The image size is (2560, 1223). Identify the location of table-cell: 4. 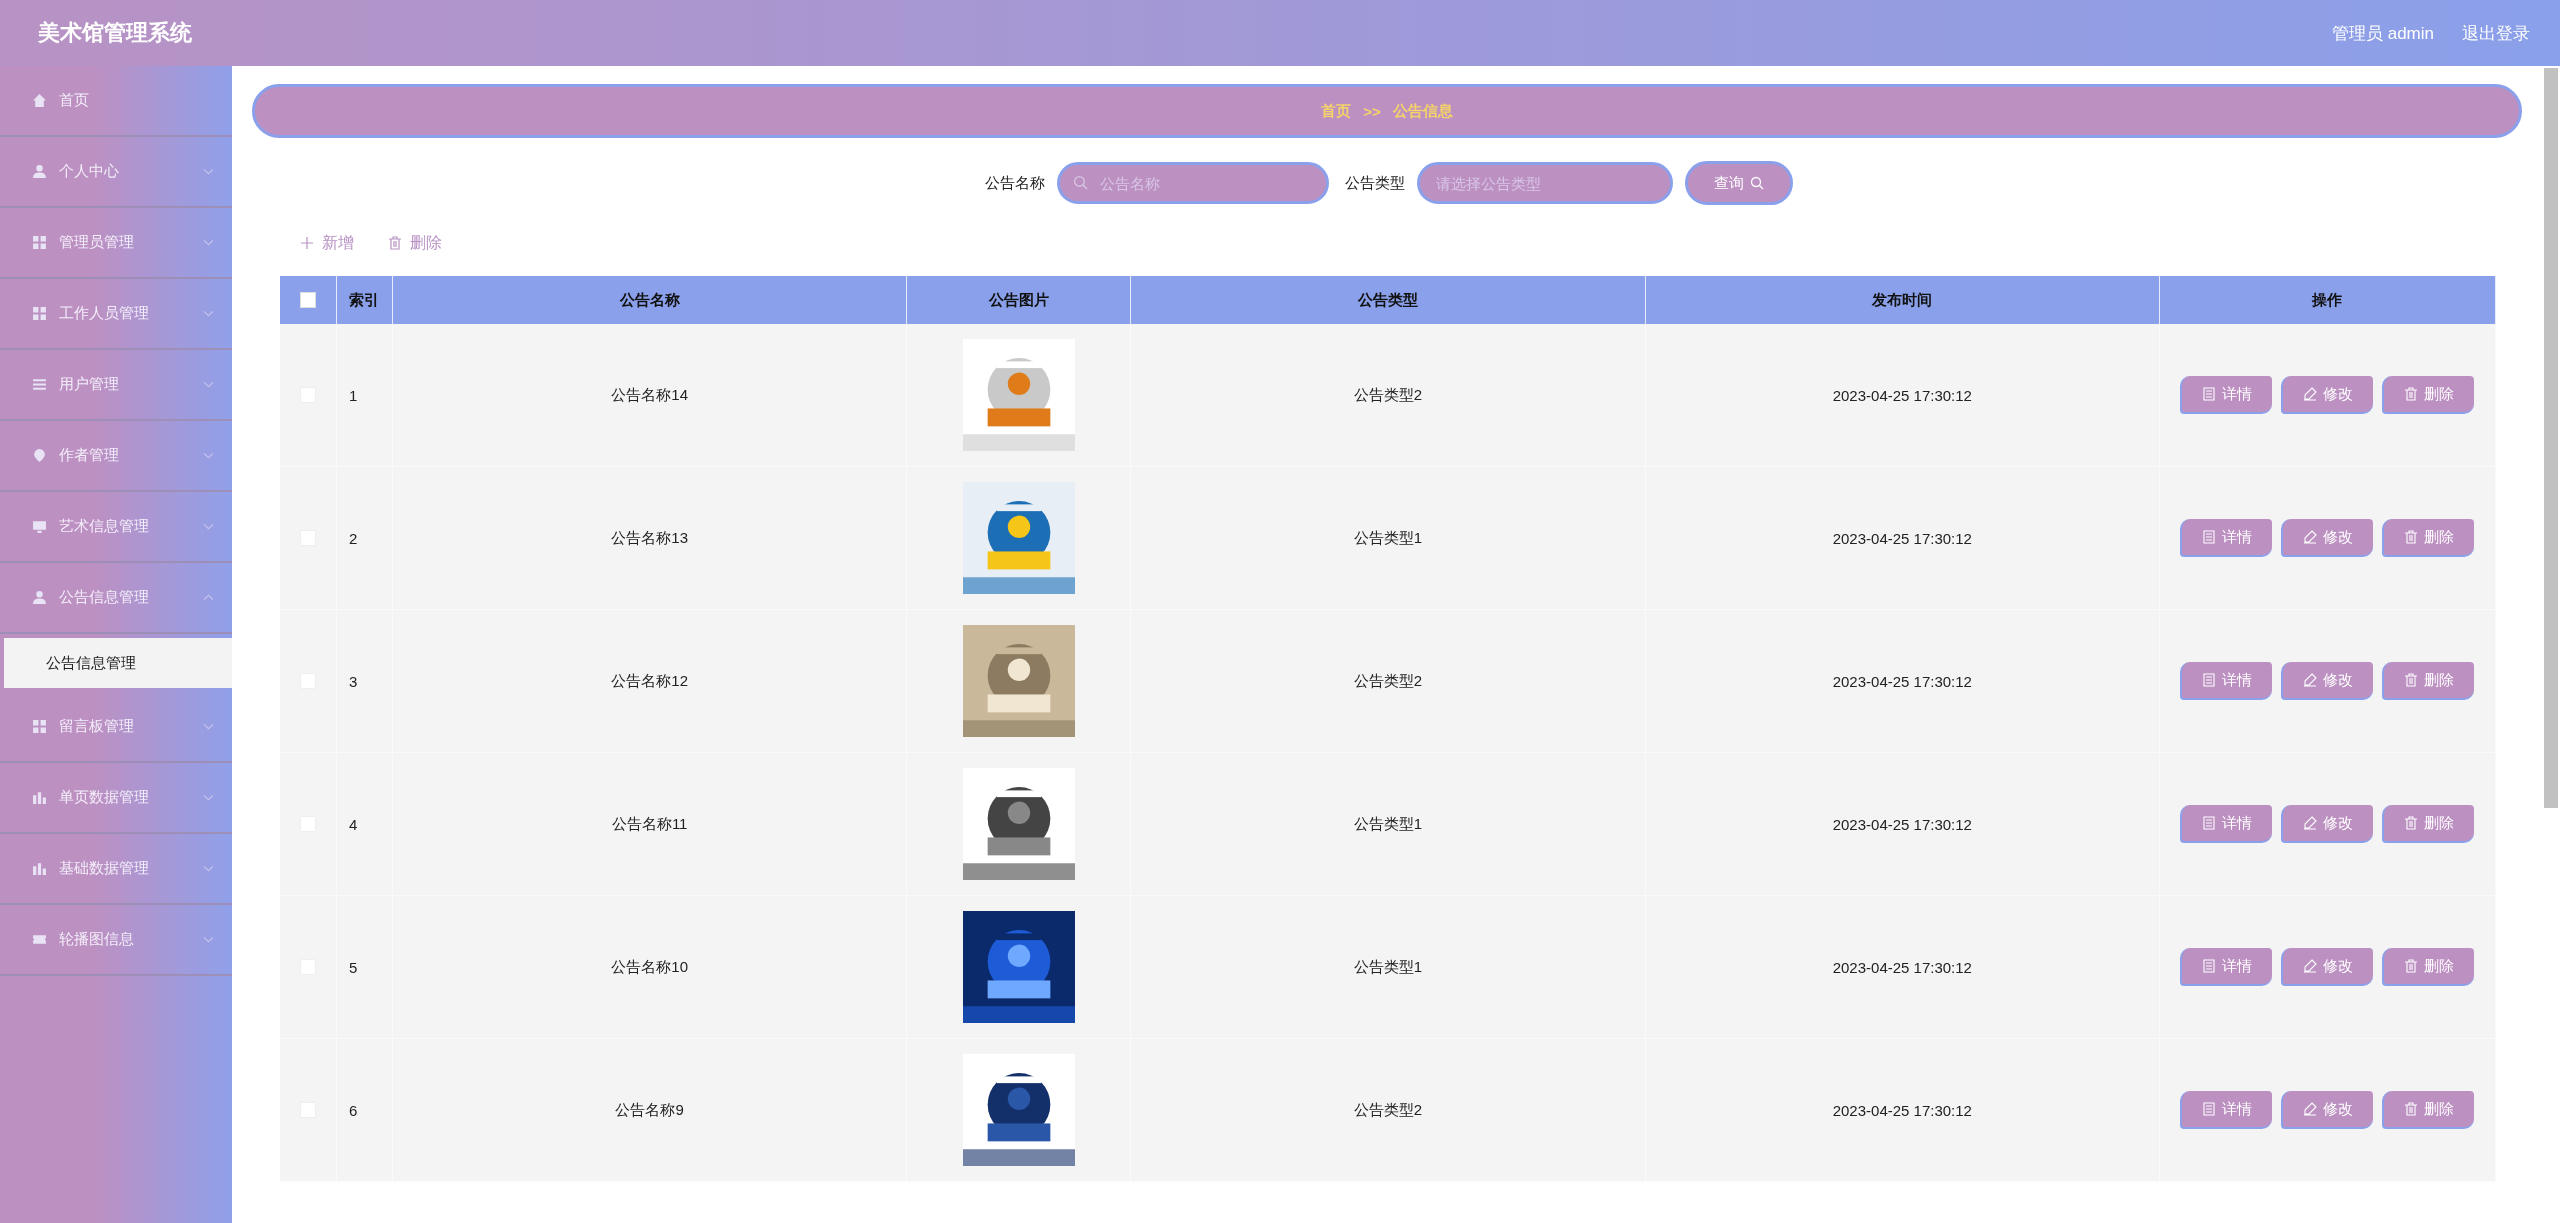
(353, 824).